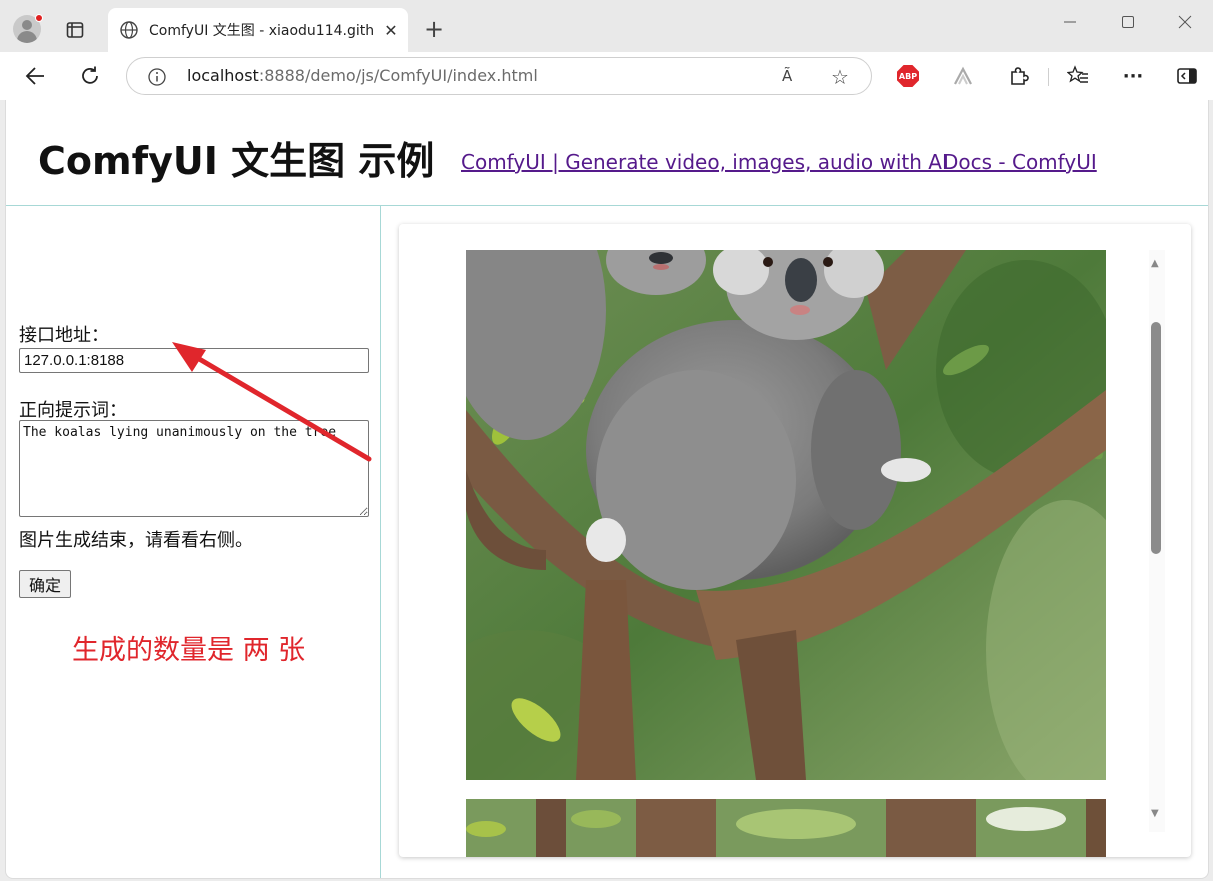  Describe the element at coordinates (75, 30) in the screenshot. I see `tab-actions-icon` at that location.